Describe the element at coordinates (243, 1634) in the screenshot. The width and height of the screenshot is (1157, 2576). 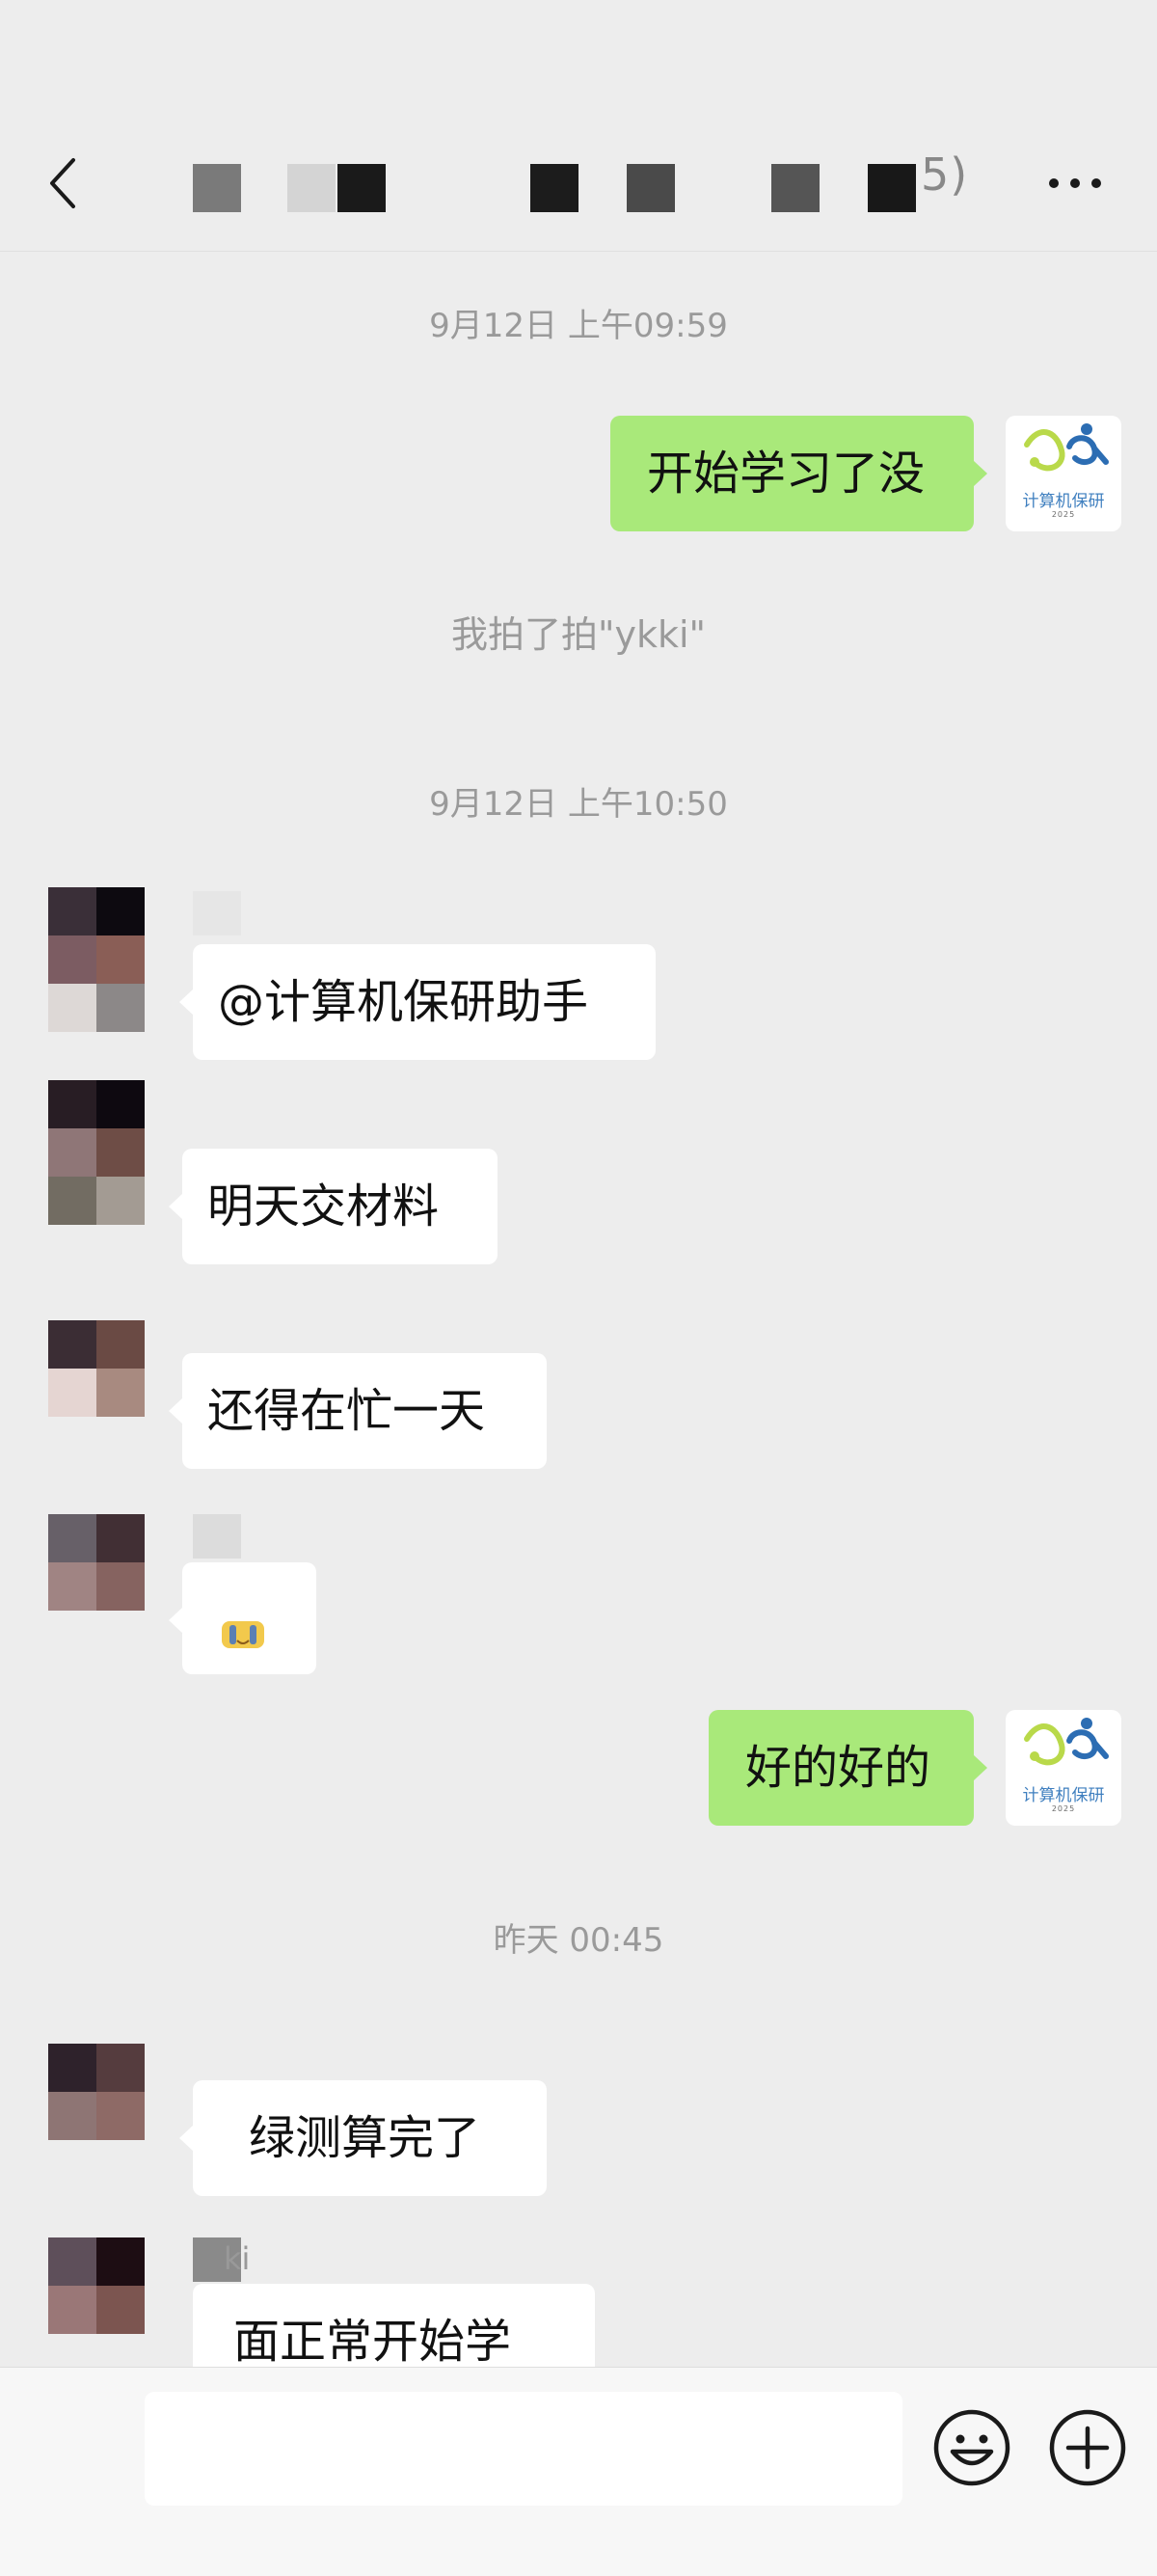
I see `sticker-emoji-icon` at that location.